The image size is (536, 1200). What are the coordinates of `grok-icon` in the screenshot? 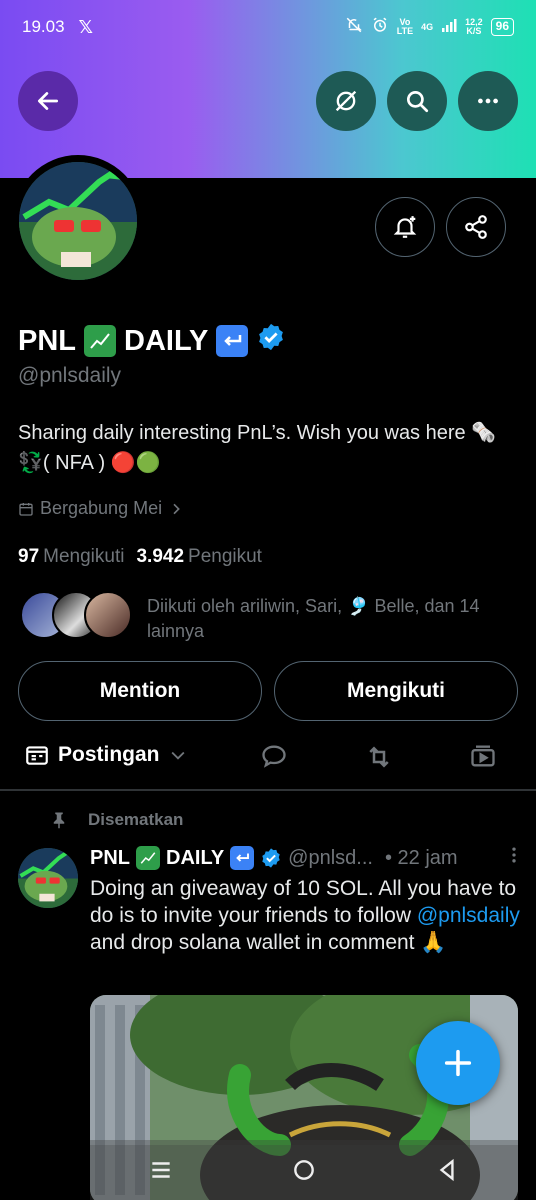 It's located at (346, 101).